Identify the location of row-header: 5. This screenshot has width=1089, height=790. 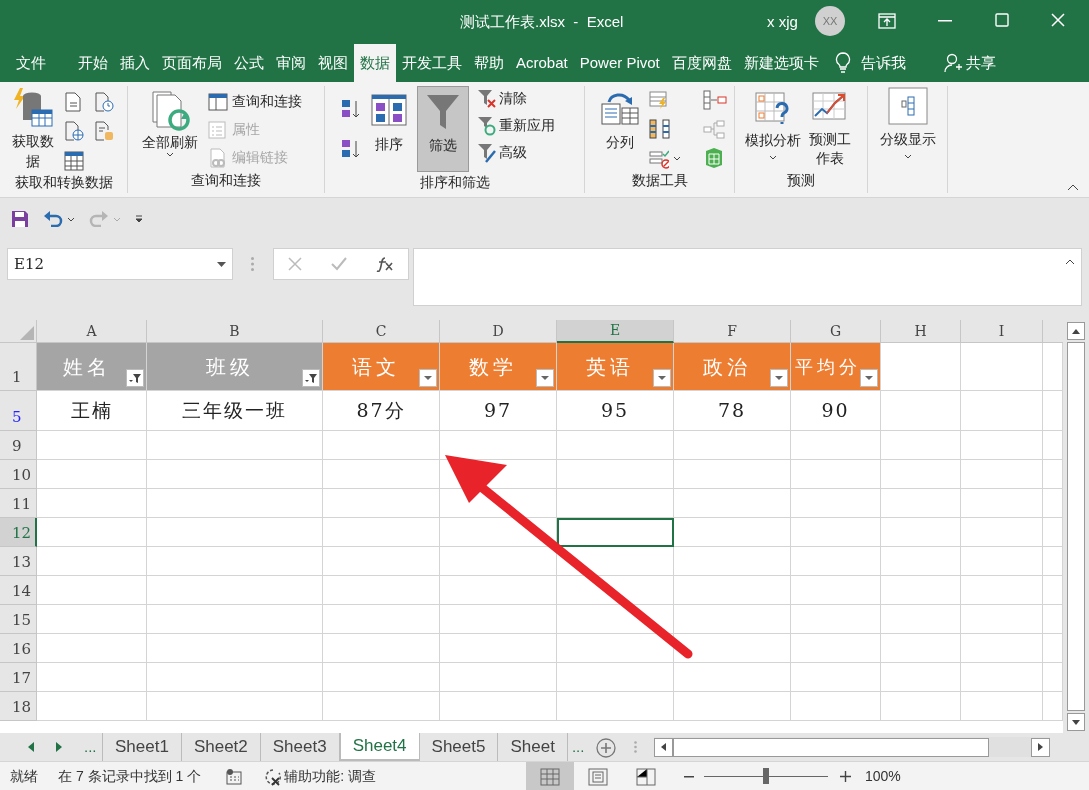
(18, 411).